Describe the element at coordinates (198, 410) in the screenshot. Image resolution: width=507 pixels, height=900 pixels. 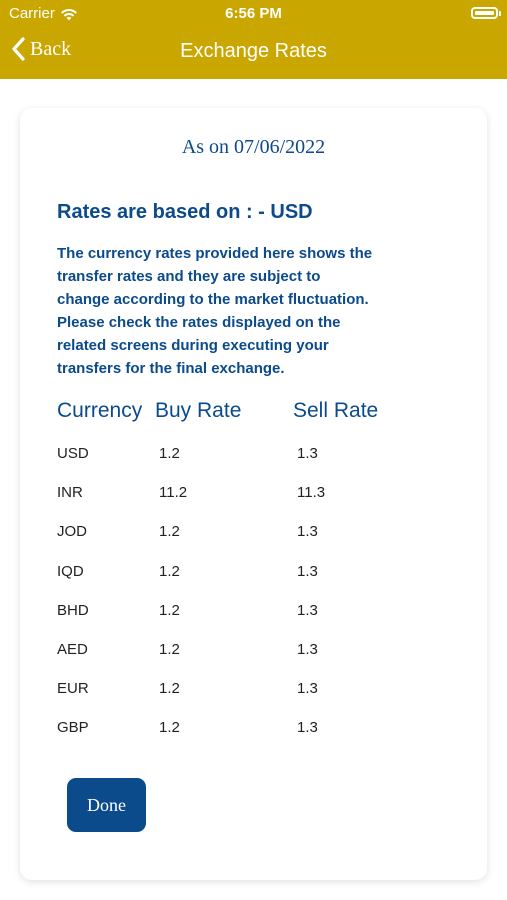
I see `header-buy-rate: Buy Rate` at that location.